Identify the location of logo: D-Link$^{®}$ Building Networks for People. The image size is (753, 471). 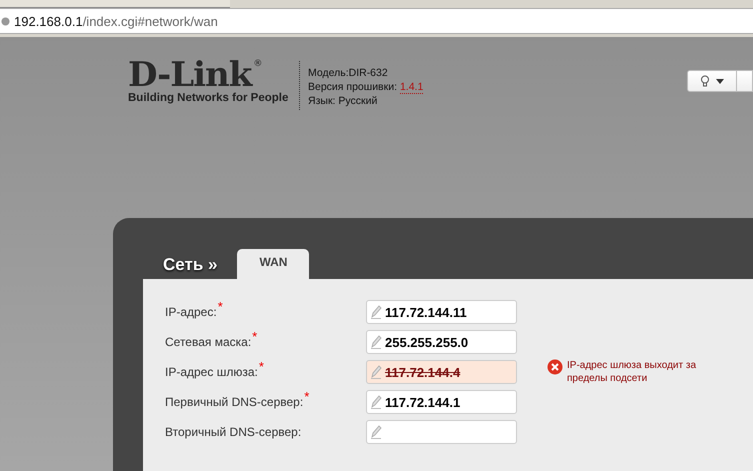
(207, 81).